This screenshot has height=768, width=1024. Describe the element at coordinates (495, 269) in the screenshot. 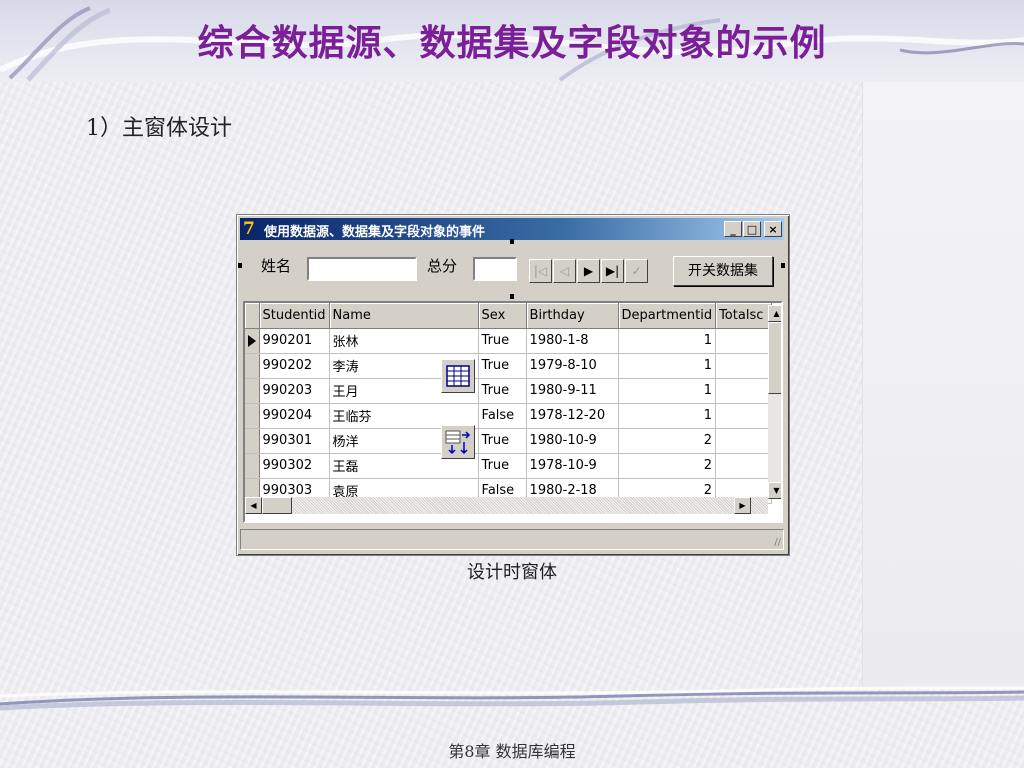

I see `total-input` at that location.